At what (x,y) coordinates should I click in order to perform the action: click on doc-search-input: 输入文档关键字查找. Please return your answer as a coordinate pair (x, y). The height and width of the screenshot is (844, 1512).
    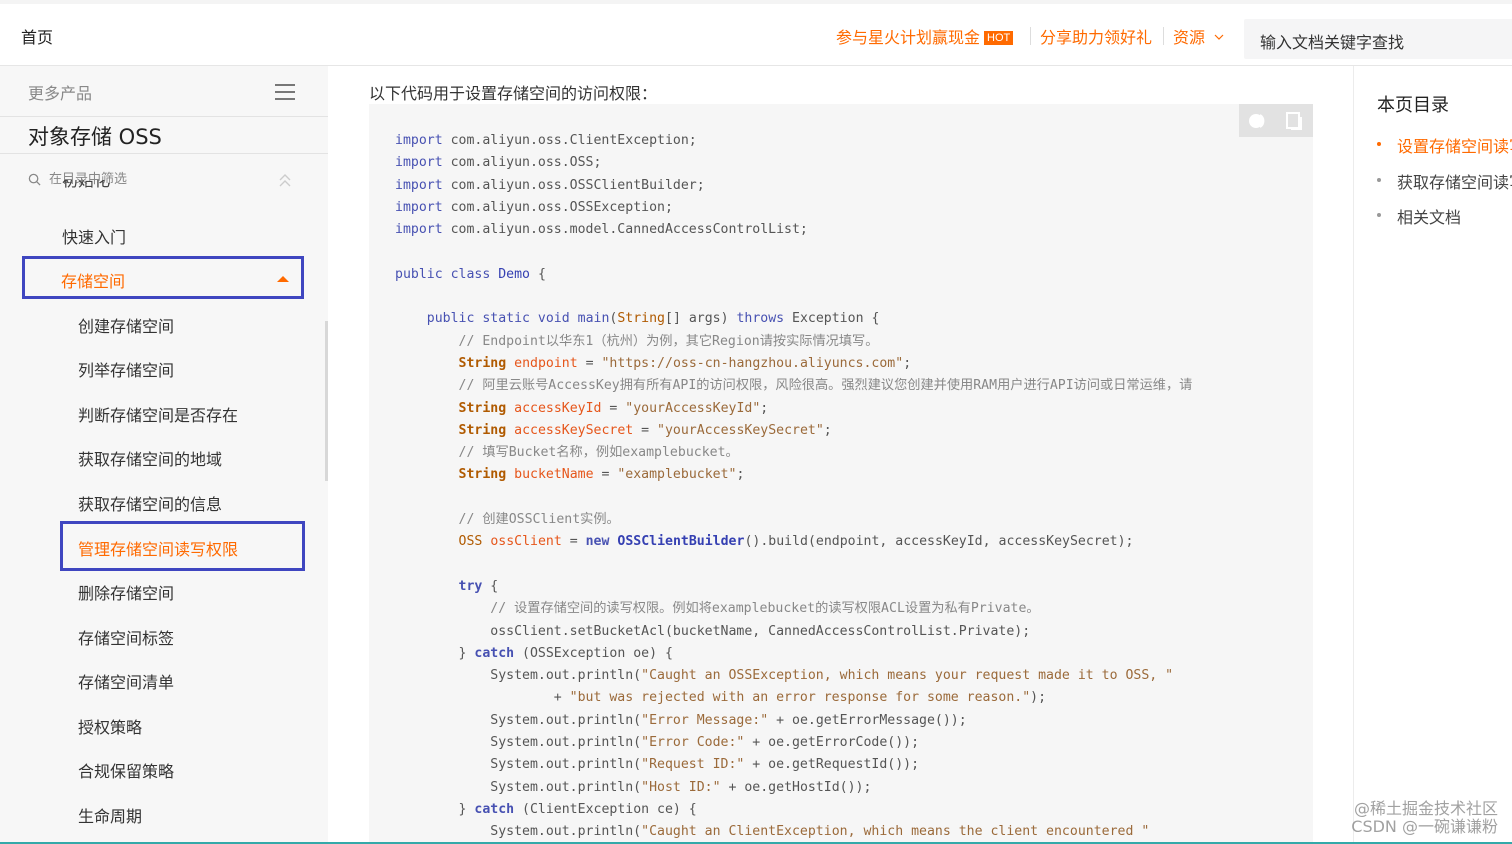
    Looking at the image, I should click on (1378, 39).